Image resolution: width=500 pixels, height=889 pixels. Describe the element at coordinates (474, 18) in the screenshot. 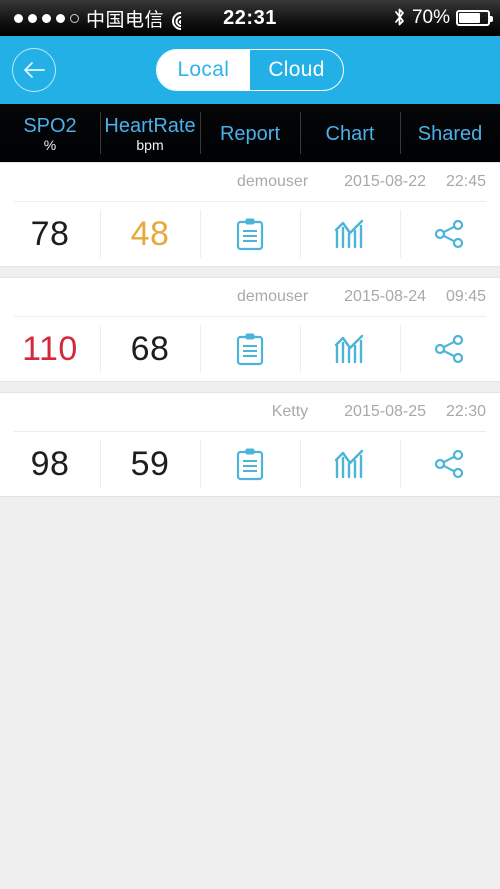

I see `battery-icon` at that location.